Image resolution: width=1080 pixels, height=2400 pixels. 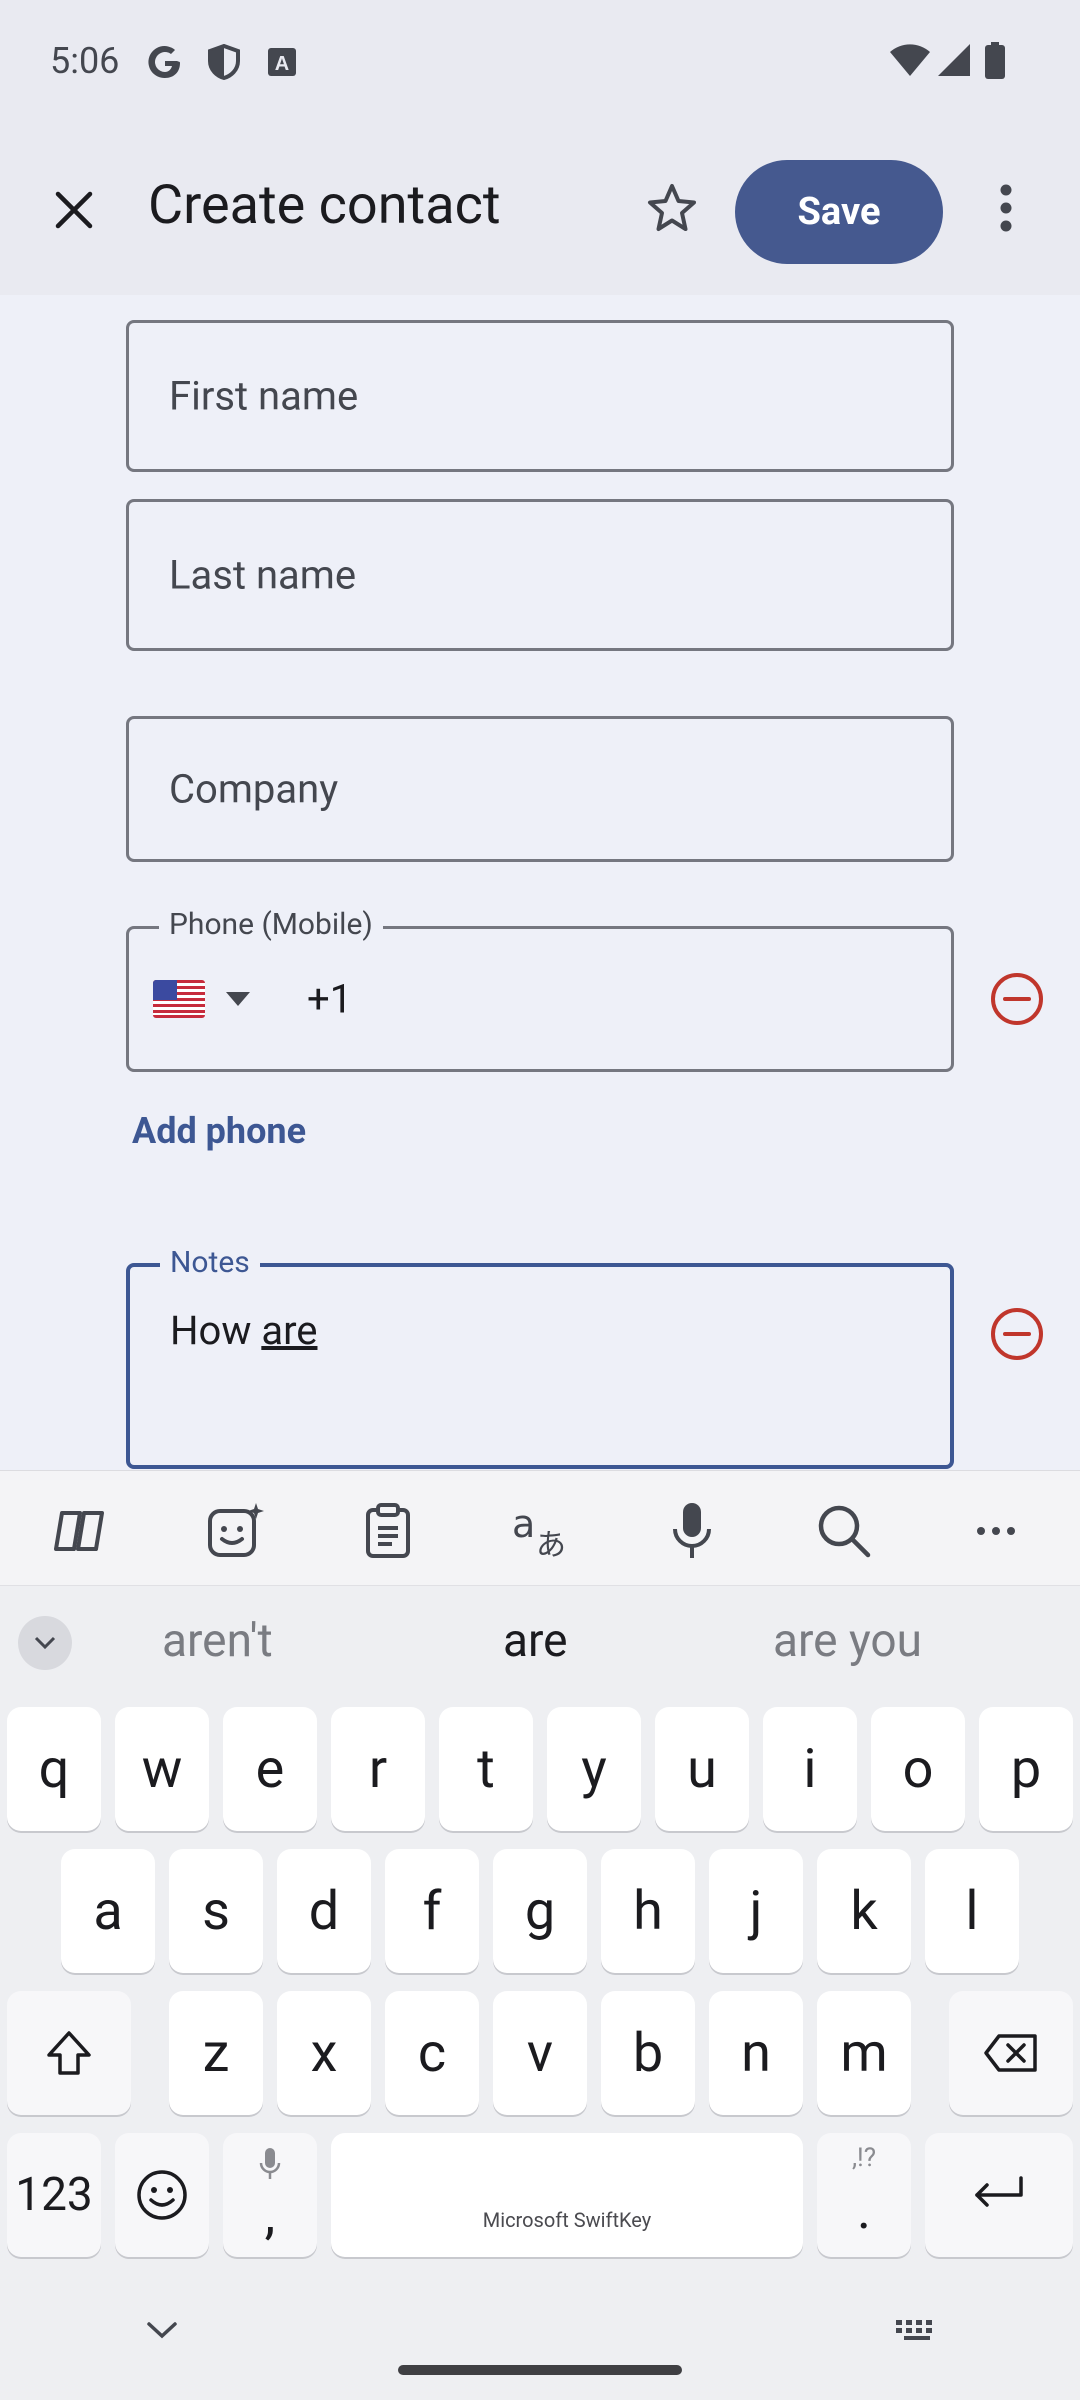 I want to click on google-icon, so click(x=165, y=62).